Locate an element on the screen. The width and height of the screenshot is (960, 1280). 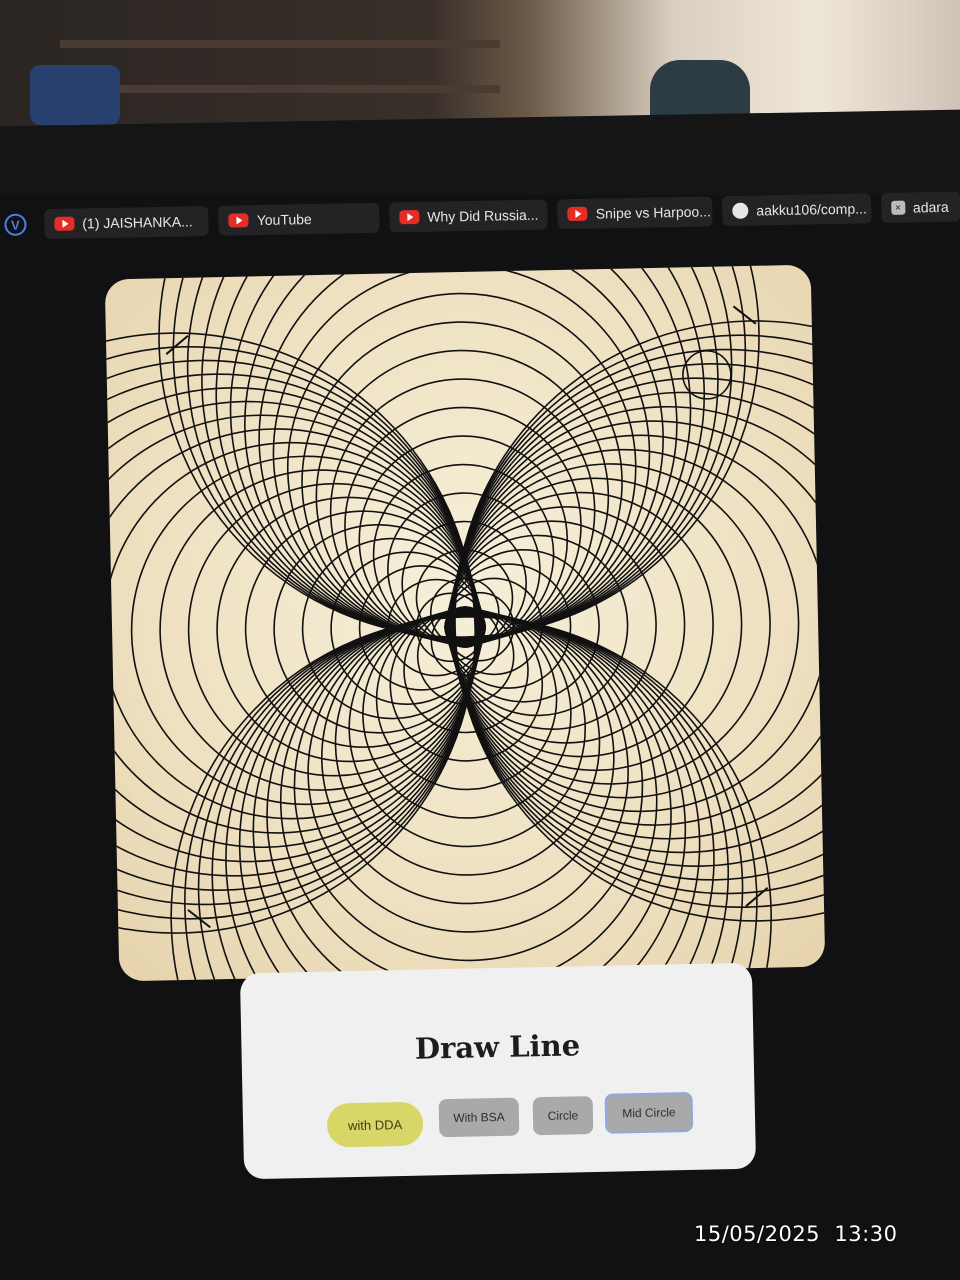
with-dda-button: with DDA is located at coordinates (375, 1124).